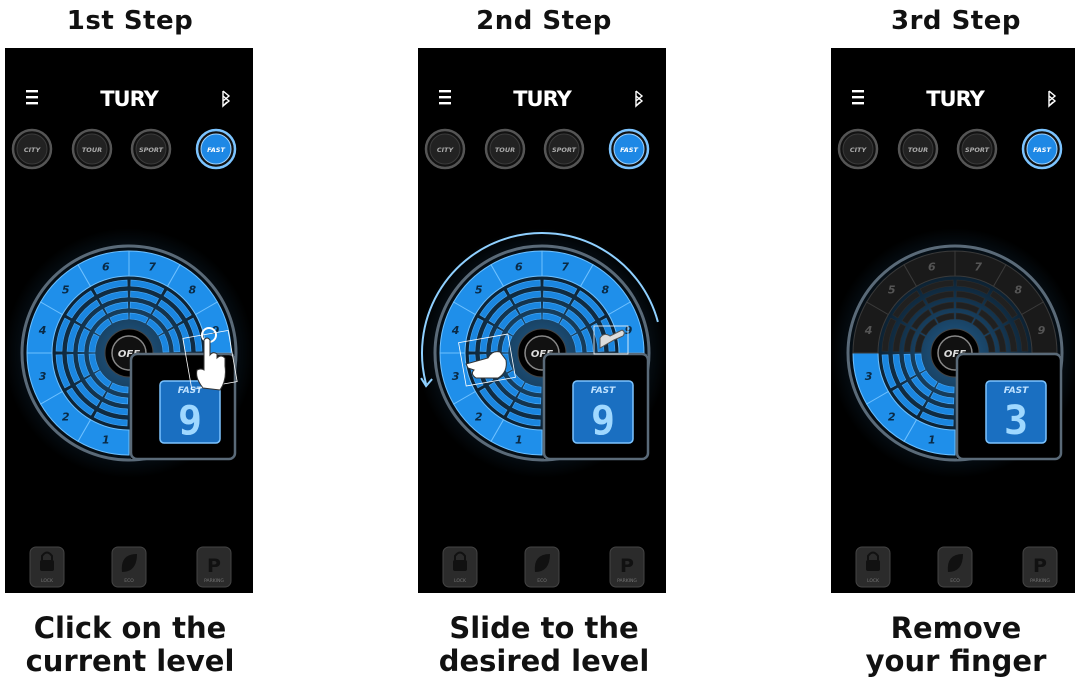 The height and width of the screenshot is (687, 1075). I want to click on step-caption: Slide to the desired level, so click(544, 645).